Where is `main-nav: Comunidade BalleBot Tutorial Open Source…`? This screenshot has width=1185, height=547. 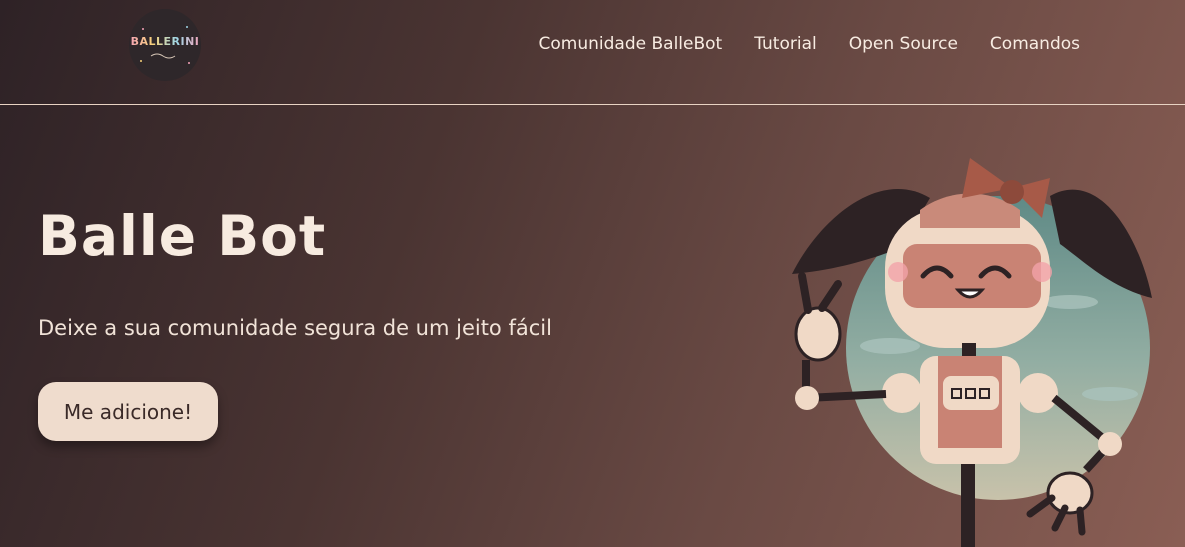
main-nav: Comunidade BalleBot Tutorial Open Source… is located at coordinates (809, 44).